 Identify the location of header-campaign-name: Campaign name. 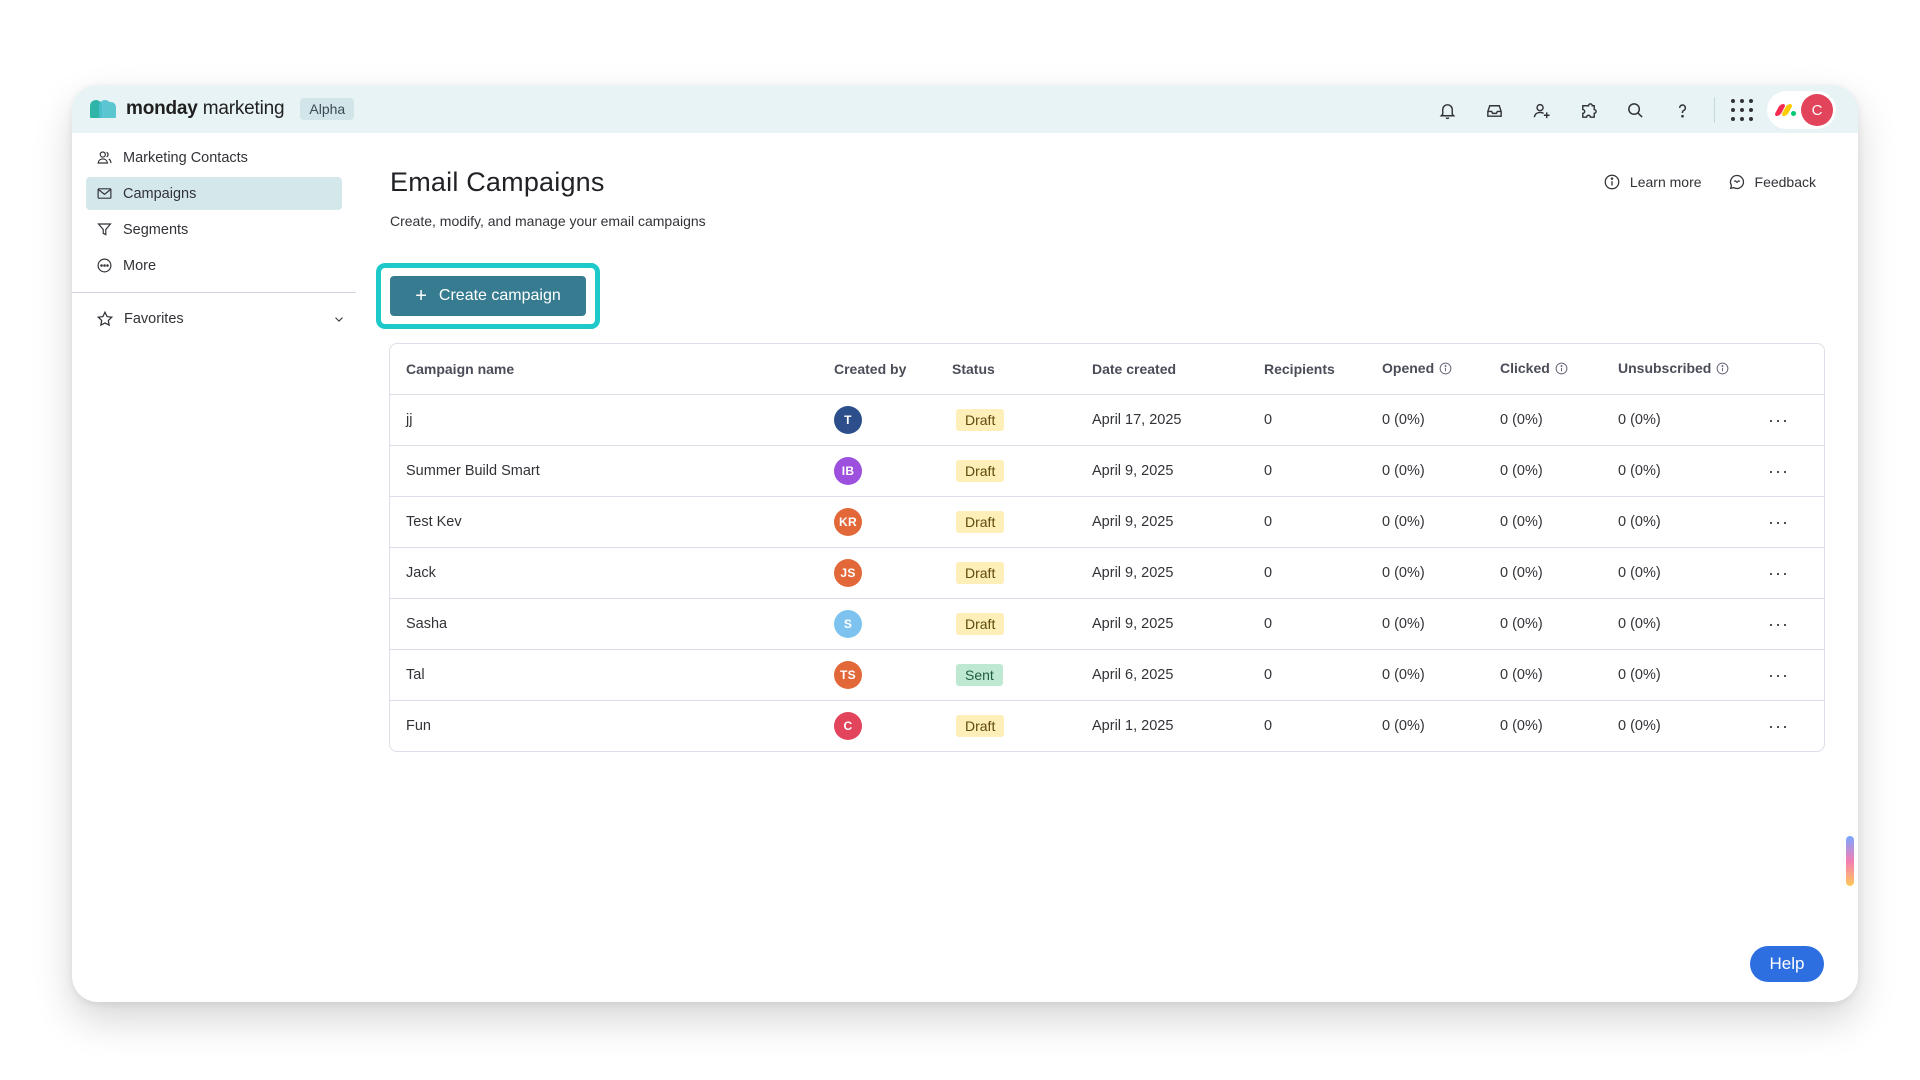
(604, 369).